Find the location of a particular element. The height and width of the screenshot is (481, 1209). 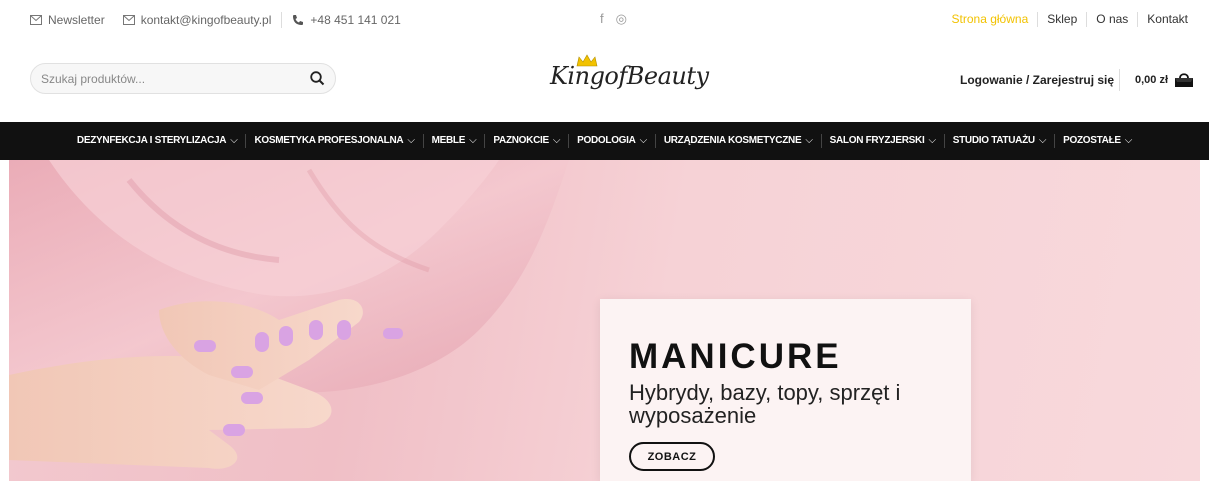

instagram-icon: ◎ is located at coordinates (621, 19).